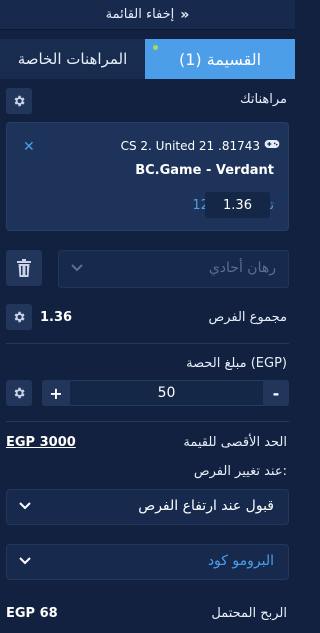 The height and width of the screenshot is (633, 320). I want to click on stake-increase-button: +, so click(56, 393).